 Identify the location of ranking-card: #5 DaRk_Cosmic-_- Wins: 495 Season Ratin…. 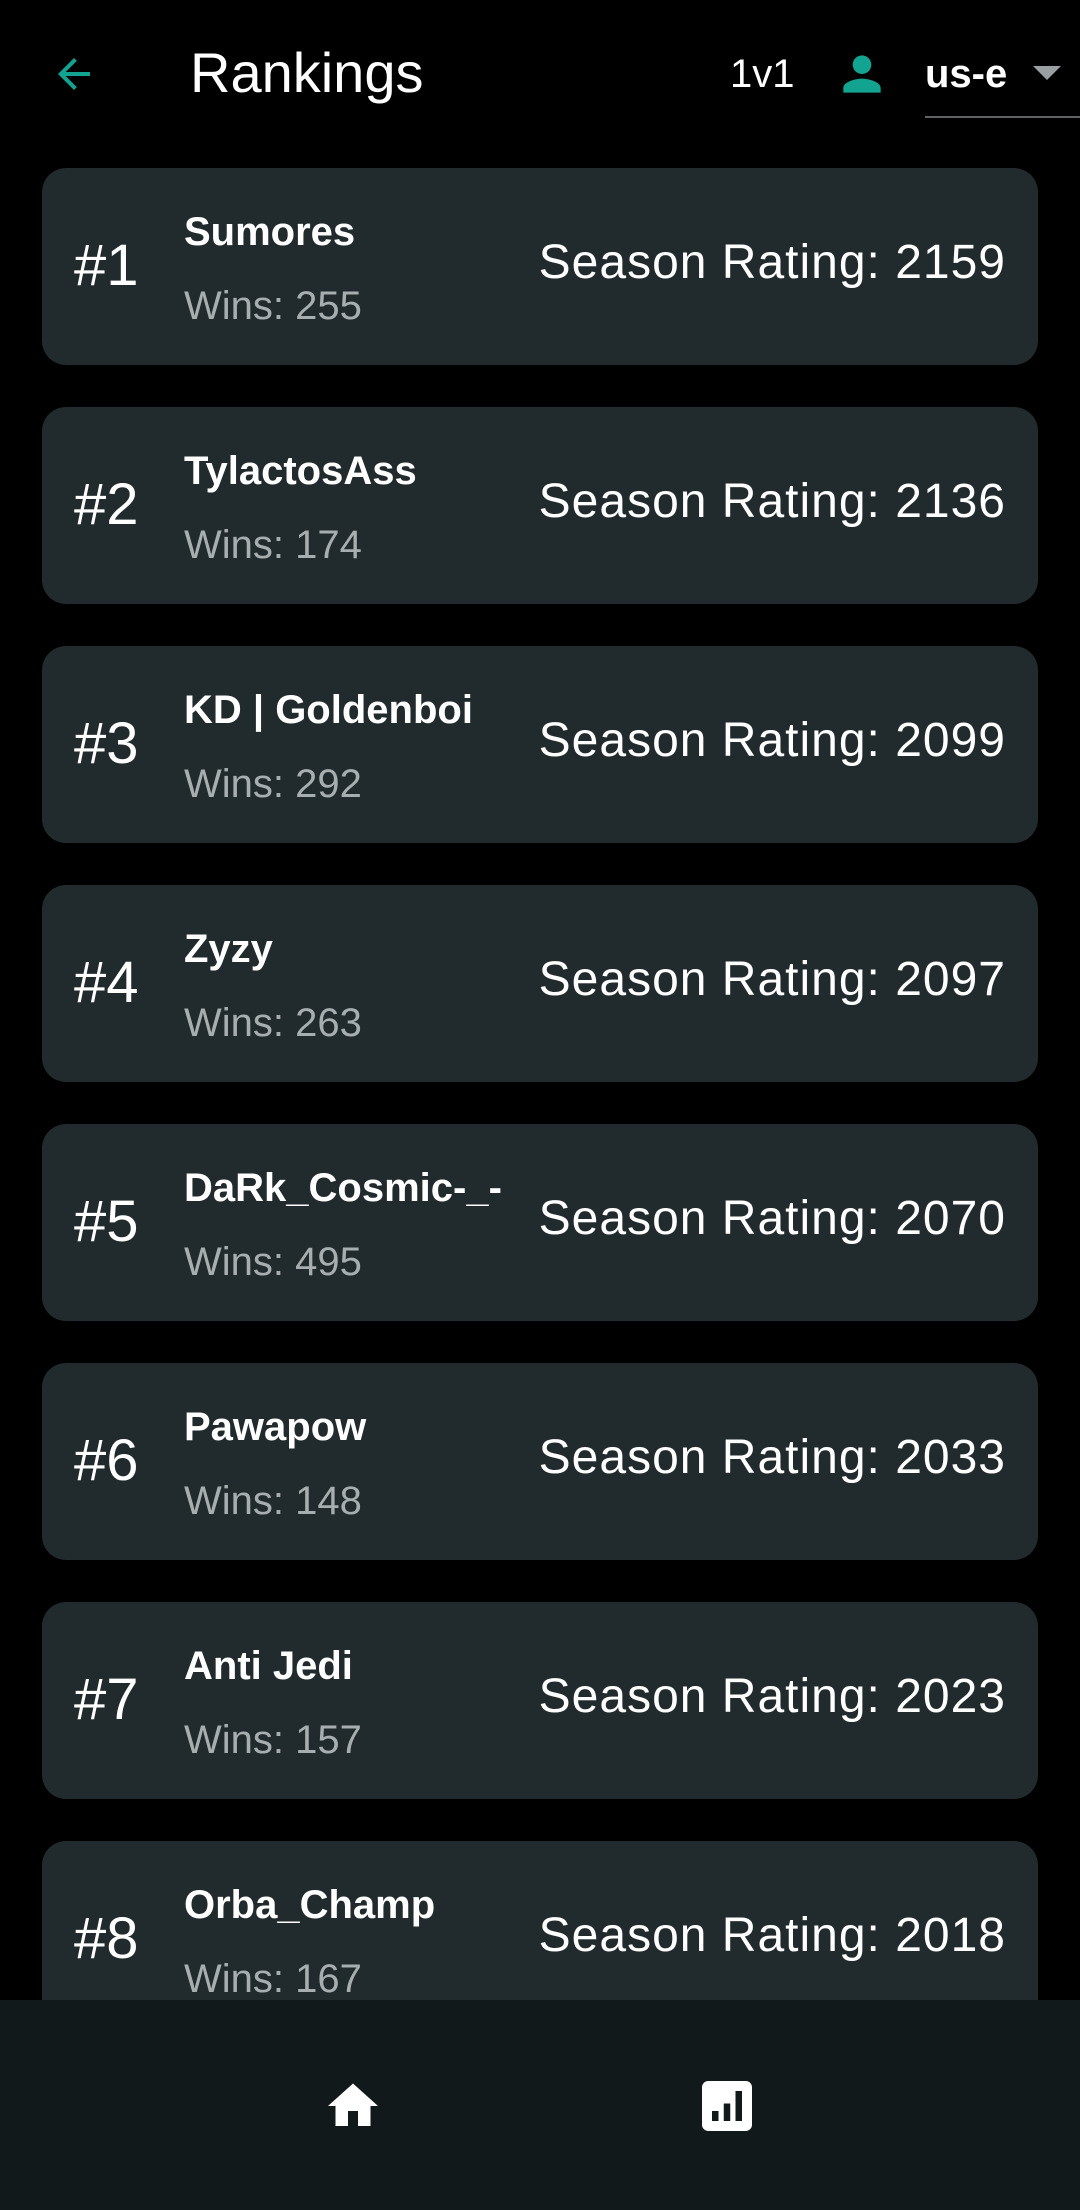
(540, 1222).